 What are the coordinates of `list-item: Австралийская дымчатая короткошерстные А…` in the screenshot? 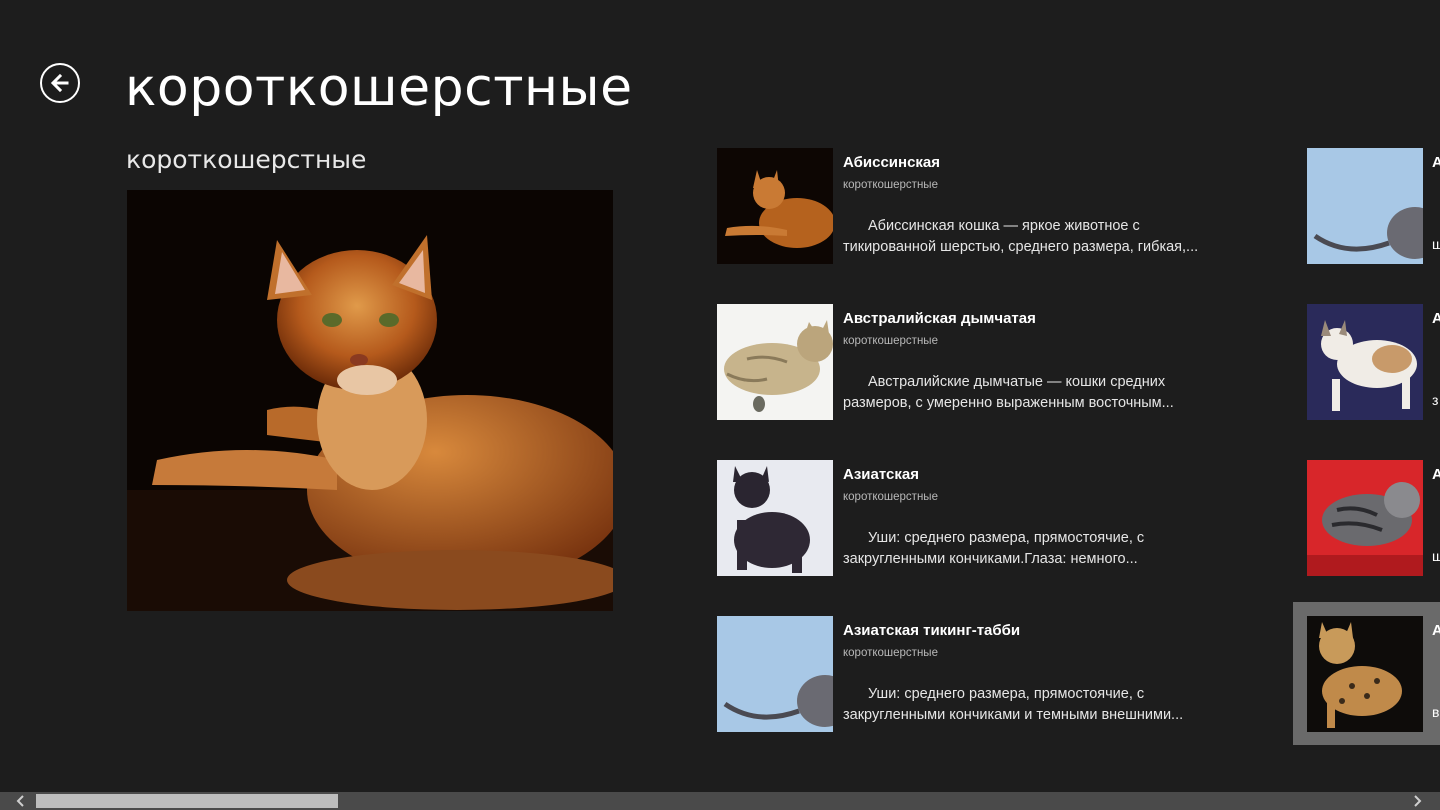 It's located at (997, 362).